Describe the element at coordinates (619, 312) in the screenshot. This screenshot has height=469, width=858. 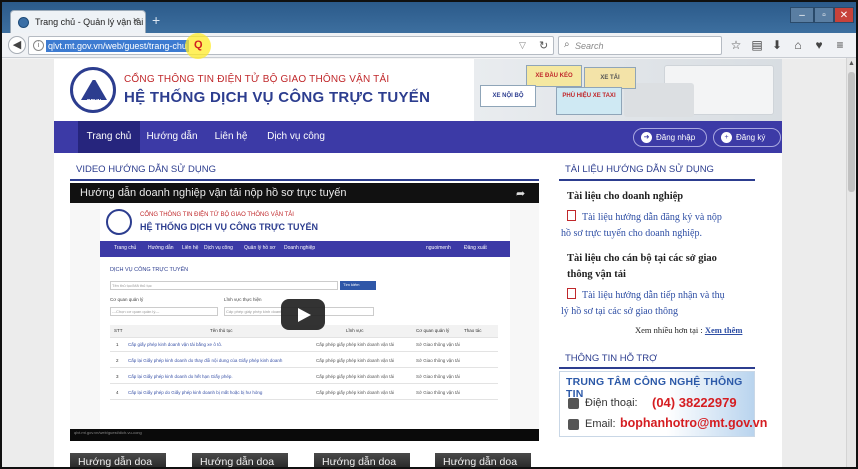
I see `doc-link-continued: lý hồ sơ tại các sở giao thông` at that location.